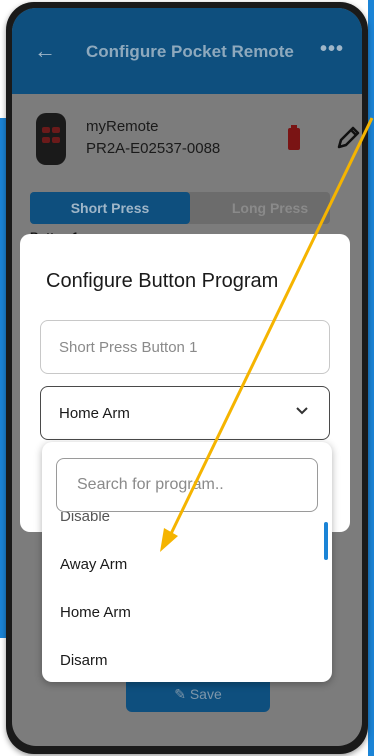 Image resolution: width=374 pixels, height=756 pixels. I want to click on app-bar: ← Configure Pocket Remote •••, so click(187, 51).